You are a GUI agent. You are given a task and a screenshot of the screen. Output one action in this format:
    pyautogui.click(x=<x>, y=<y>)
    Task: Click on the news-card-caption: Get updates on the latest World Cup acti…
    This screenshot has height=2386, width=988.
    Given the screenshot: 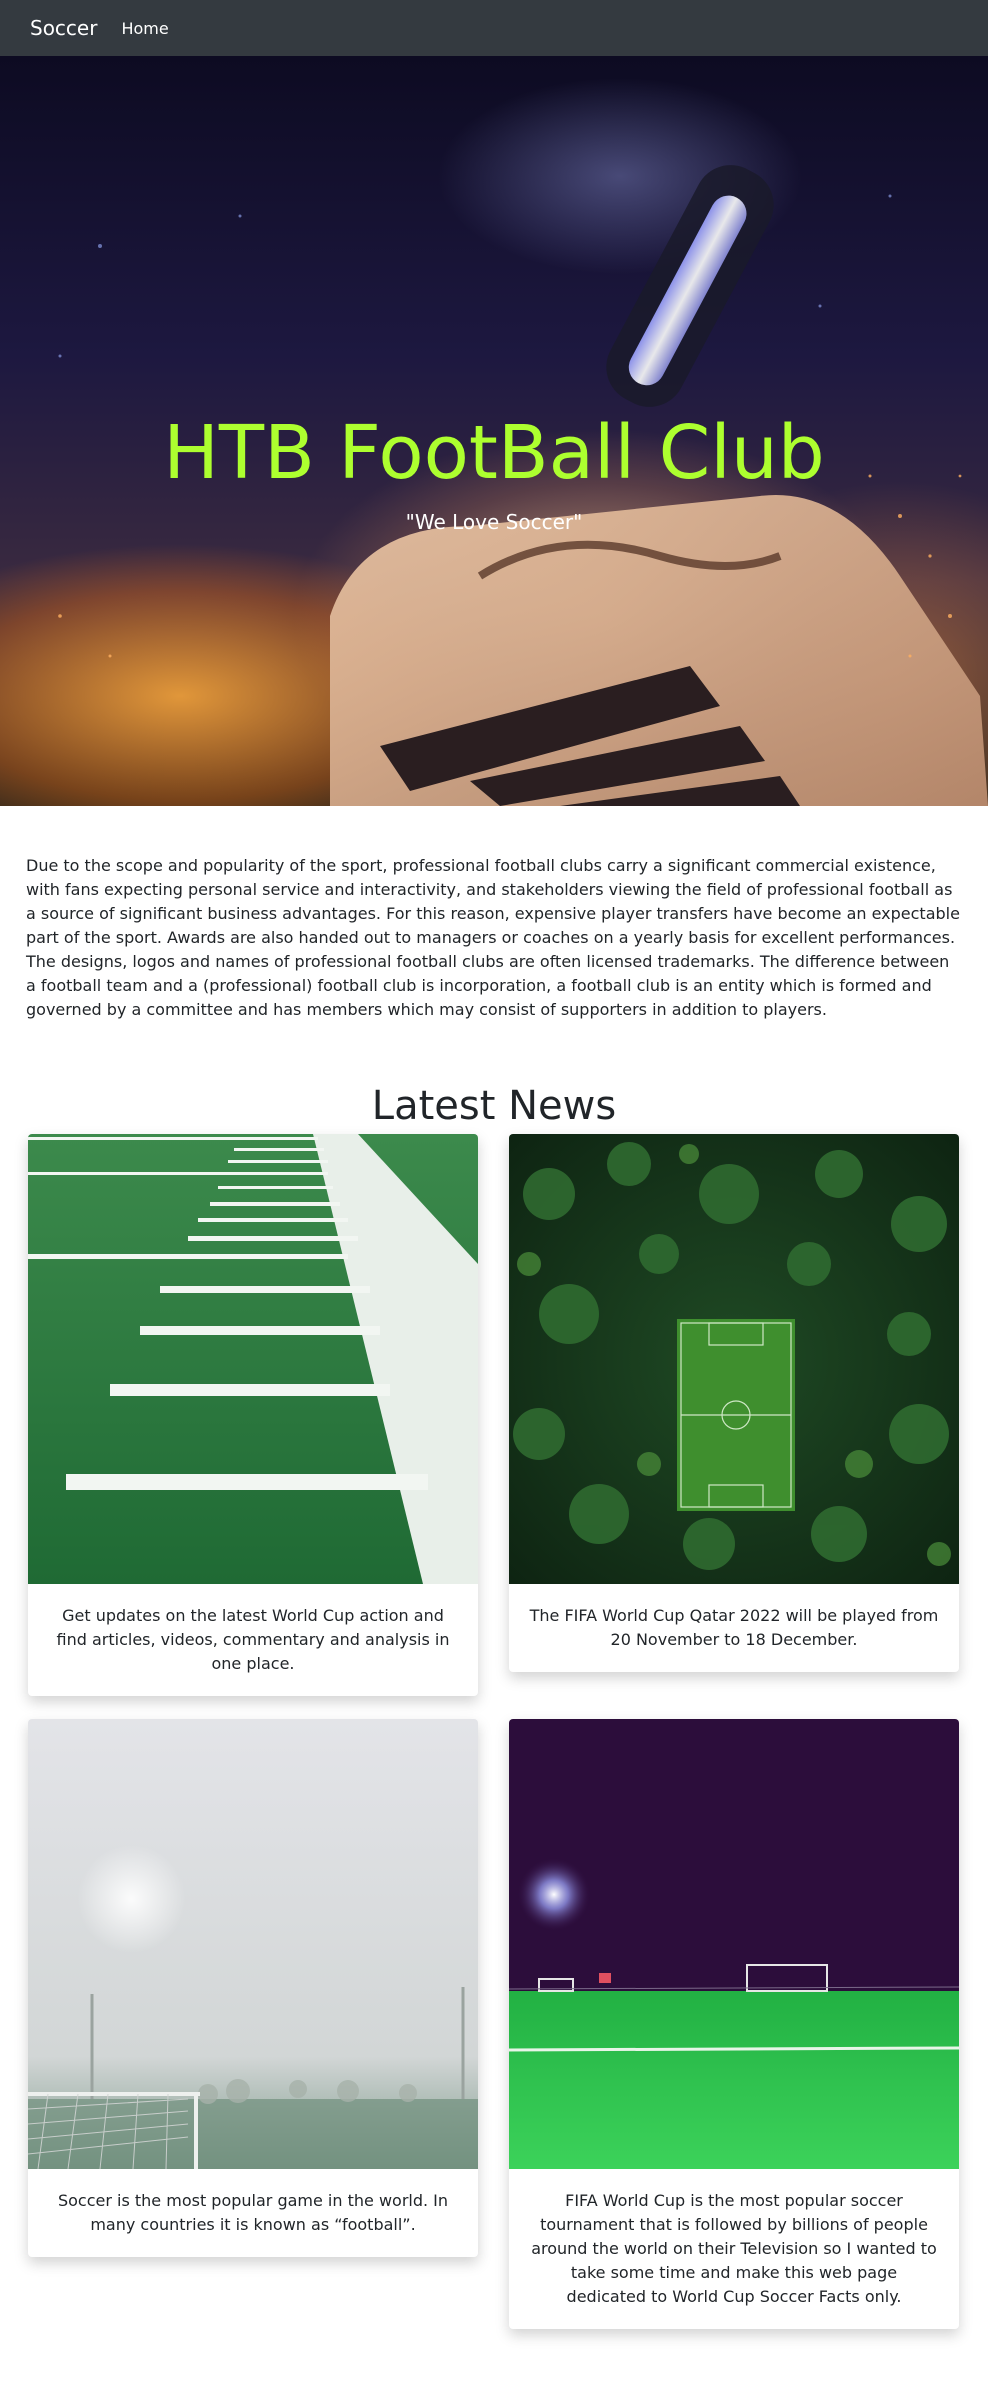 What is the action you would take?
    pyautogui.click(x=253, y=1639)
    